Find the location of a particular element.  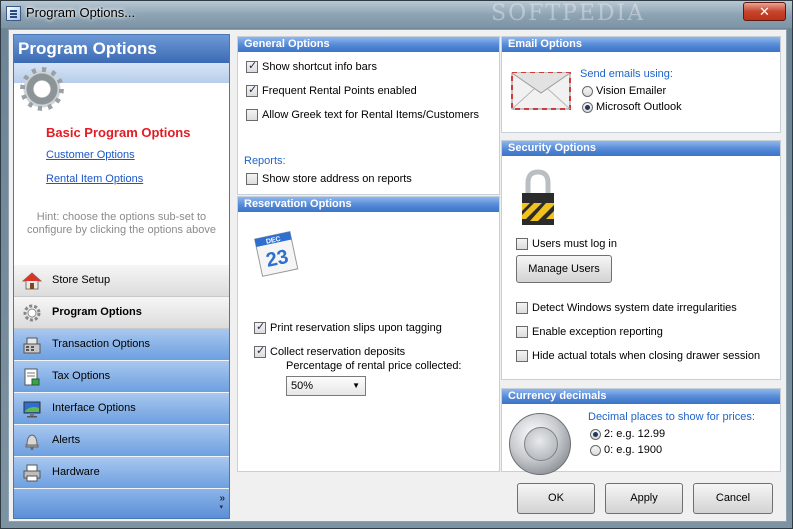

sidebar-item-label: Program Options is located at coordinates (97, 312).